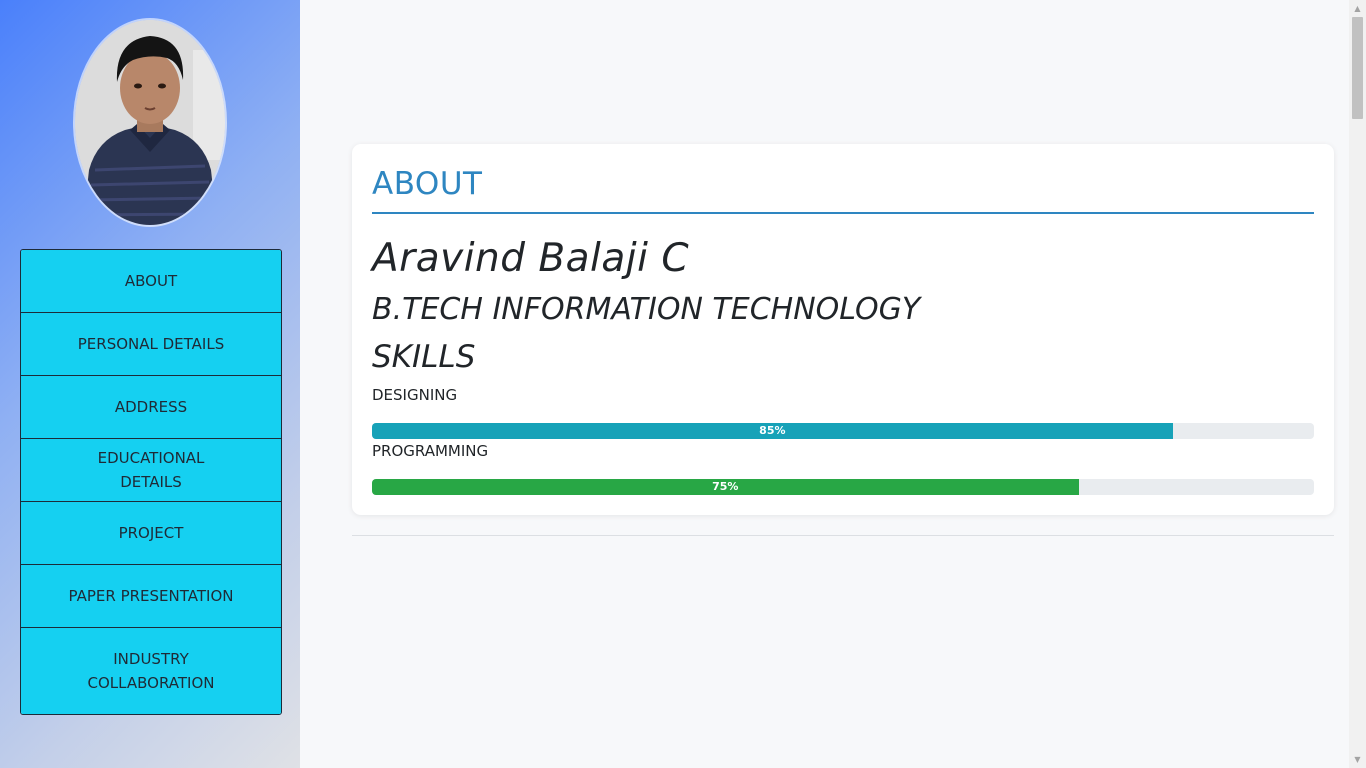  Describe the element at coordinates (1357, 759) in the screenshot. I see `scroll-down-arrow-icon: ▼` at that location.